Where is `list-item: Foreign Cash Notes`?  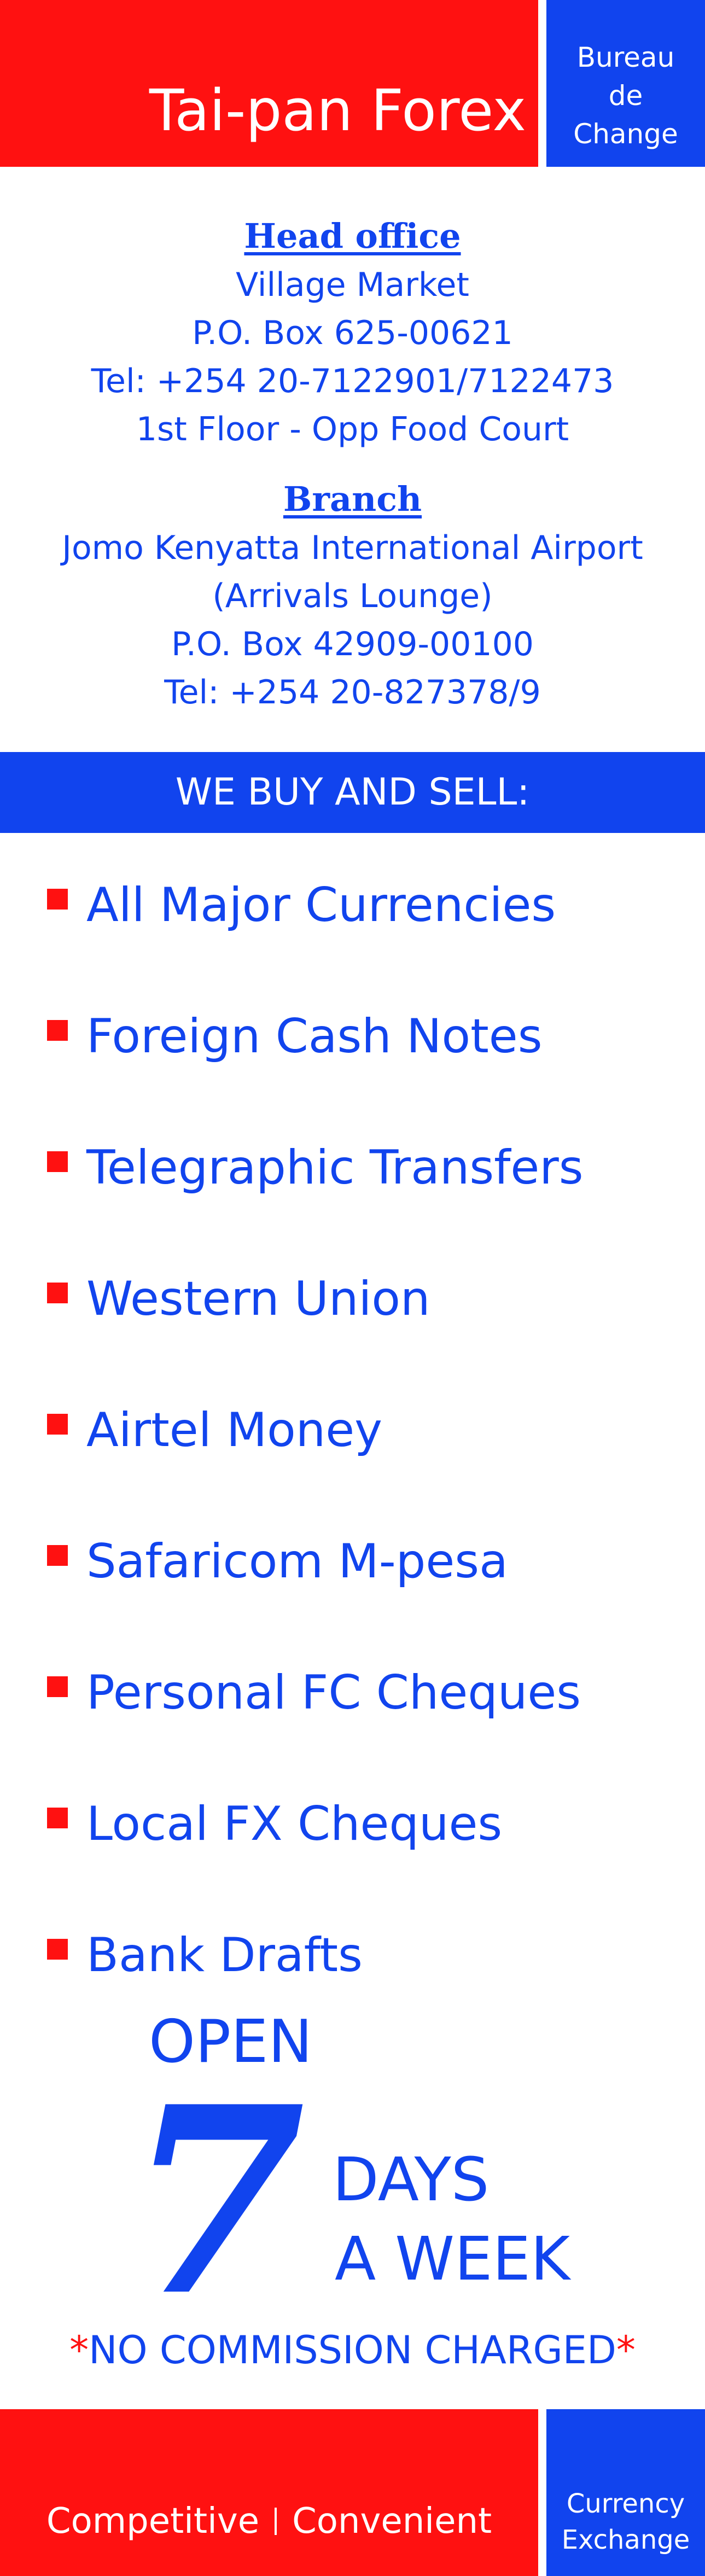 list-item: Foreign Cash Notes is located at coordinates (352, 1072).